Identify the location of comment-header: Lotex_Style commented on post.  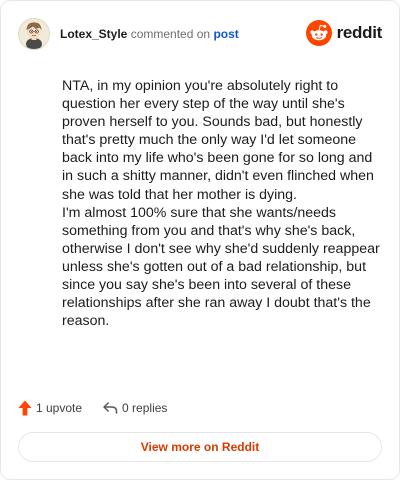
(128, 34).